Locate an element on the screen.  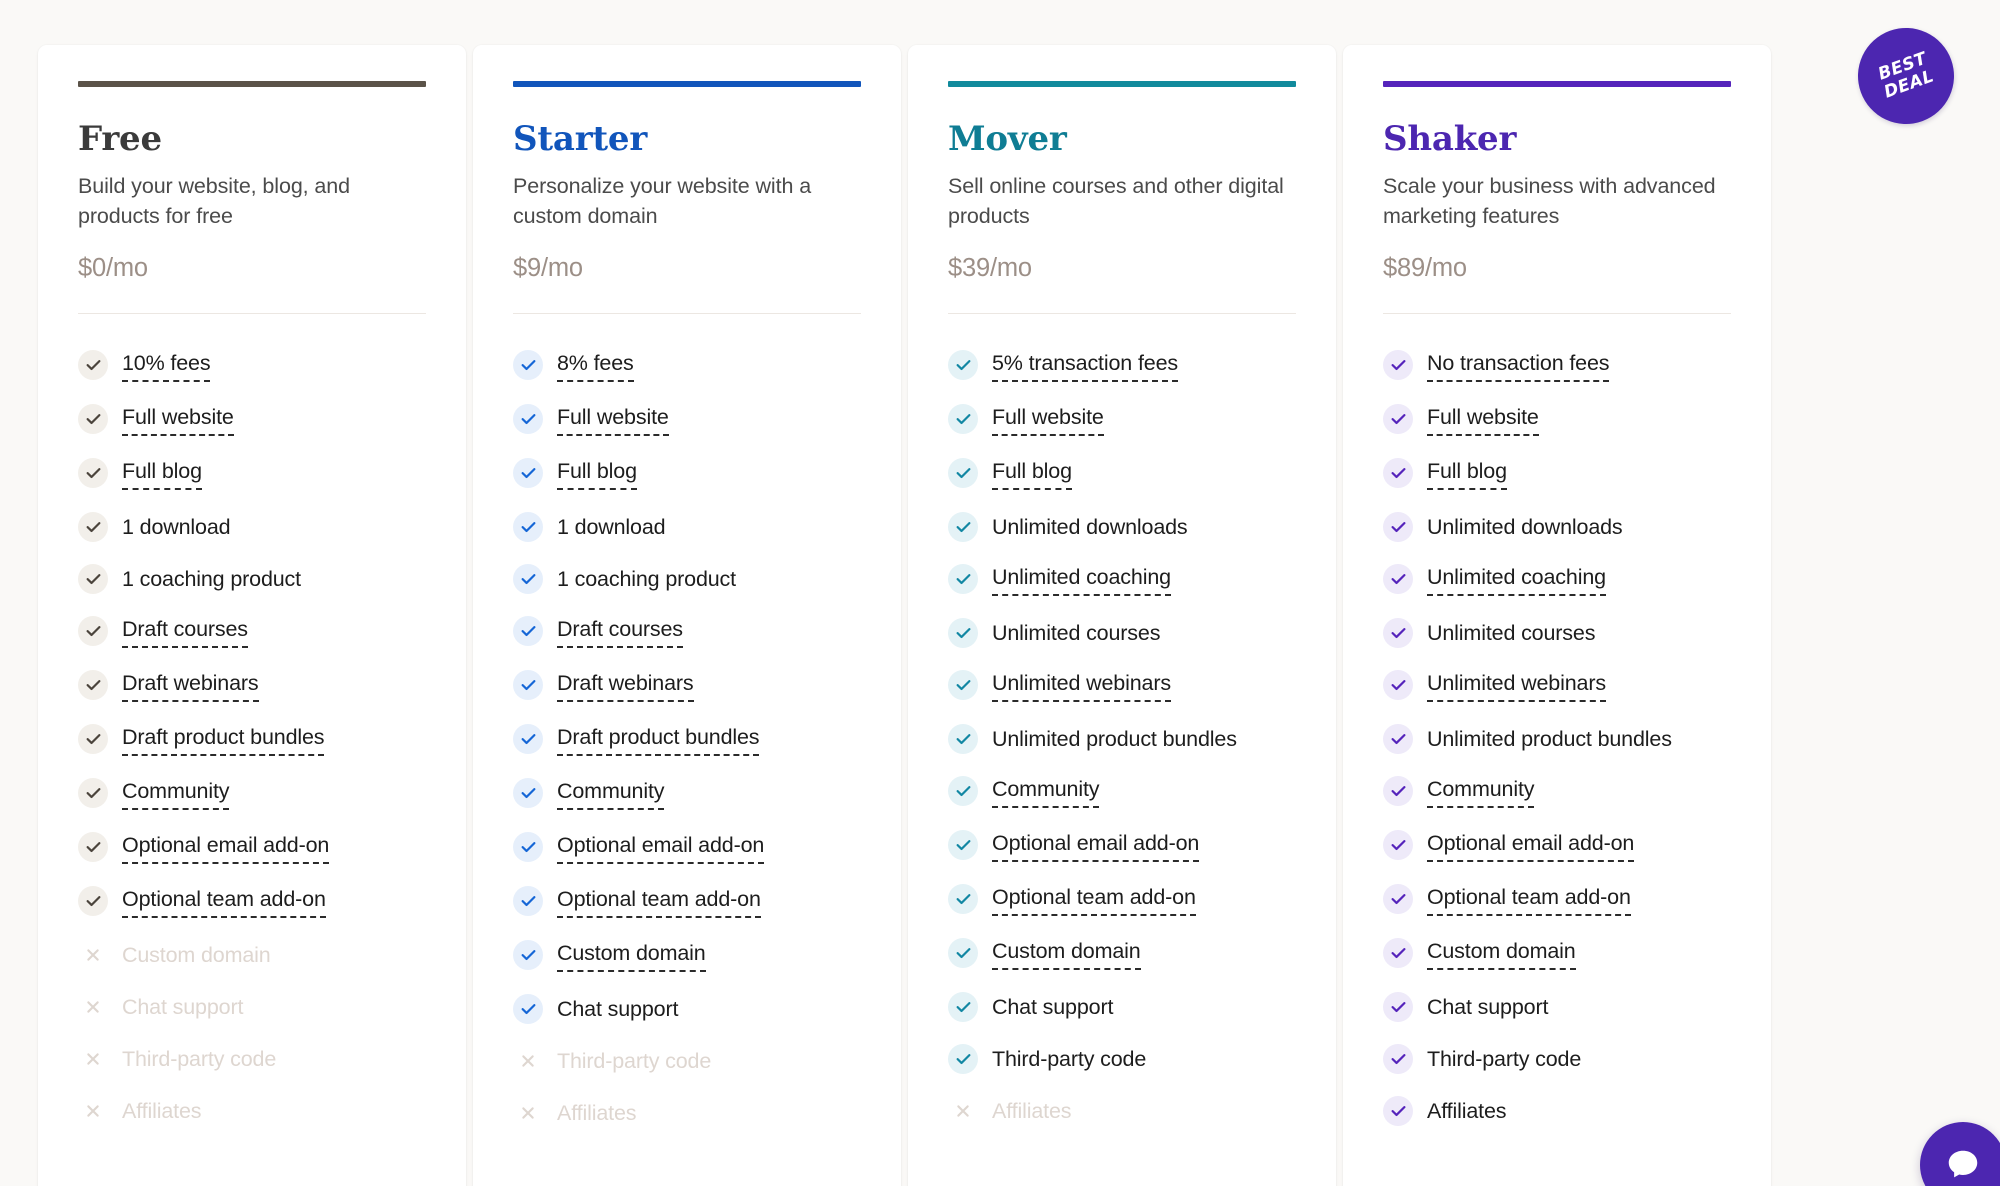
feature-label: Draft product bundles is located at coordinates (658, 740).